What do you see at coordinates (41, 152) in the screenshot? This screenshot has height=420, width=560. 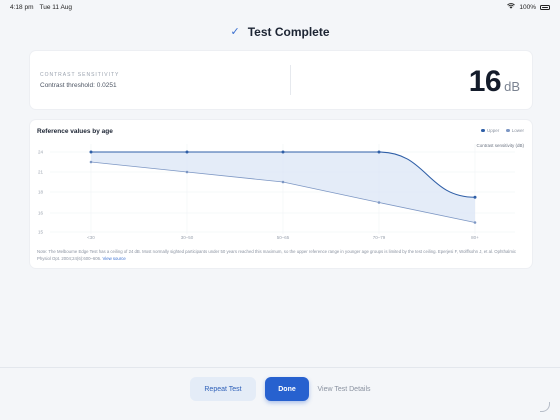 I see `y-tick-label: 24` at bounding box center [41, 152].